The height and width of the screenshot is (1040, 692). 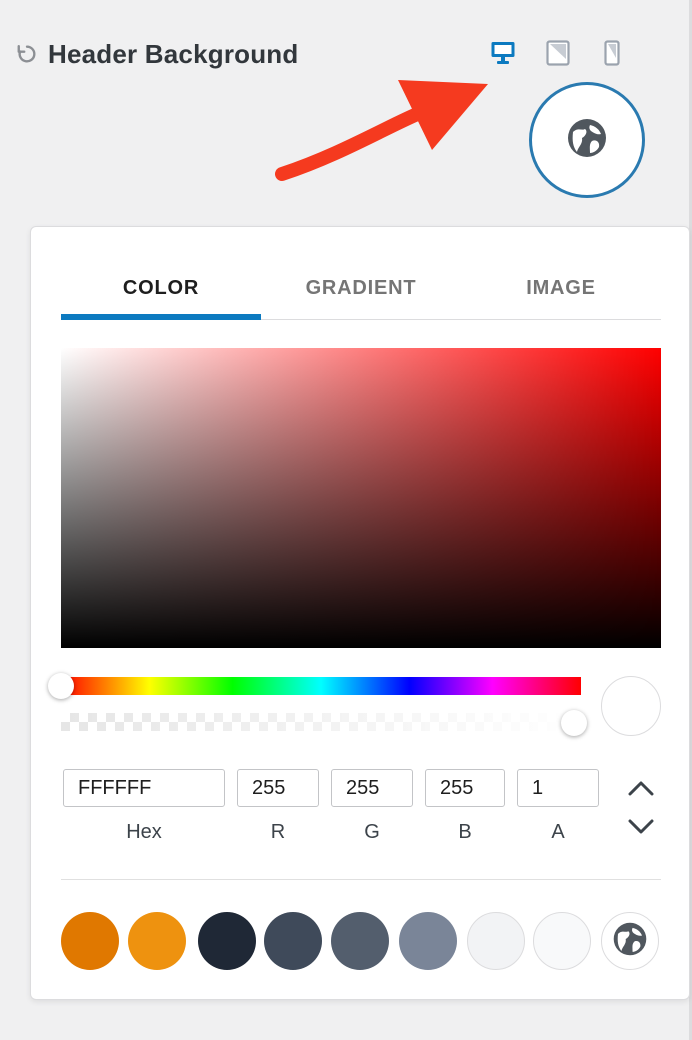 I want to click on annotation-arrow, so click(x=381, y=130).